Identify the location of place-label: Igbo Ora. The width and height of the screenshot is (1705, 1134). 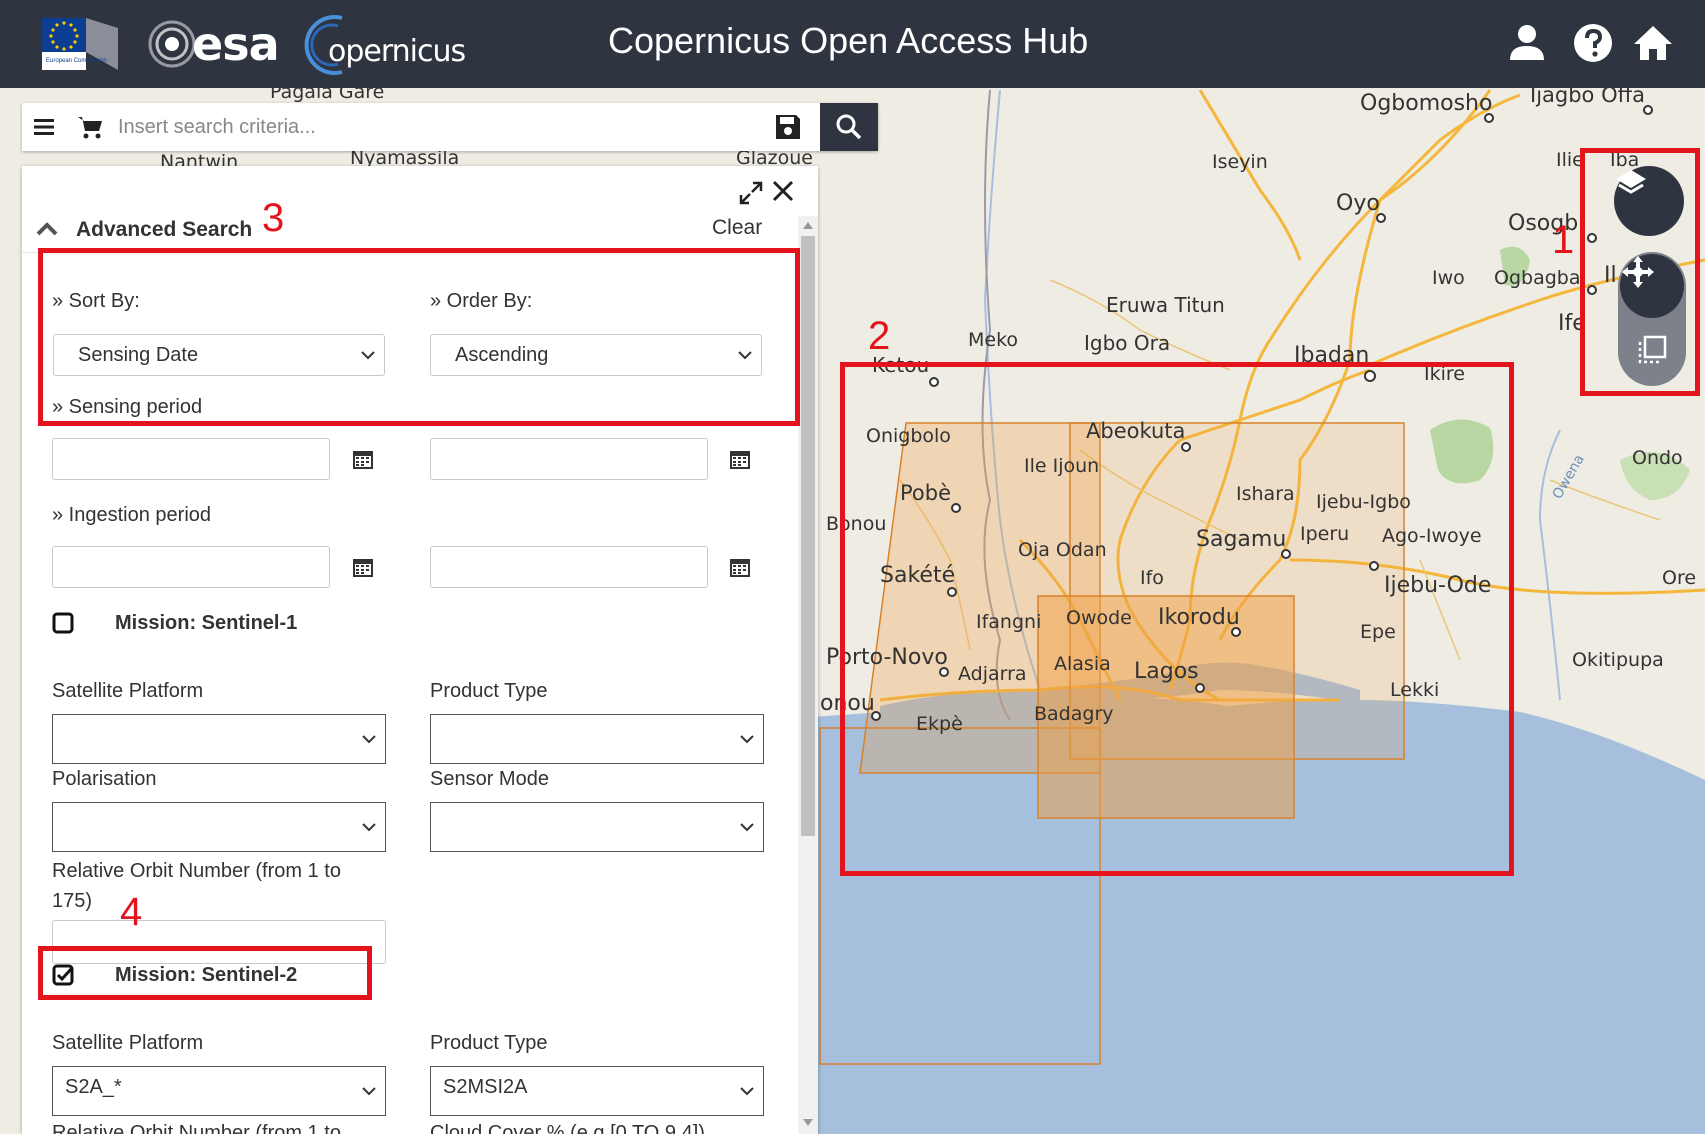
(1127, 343).